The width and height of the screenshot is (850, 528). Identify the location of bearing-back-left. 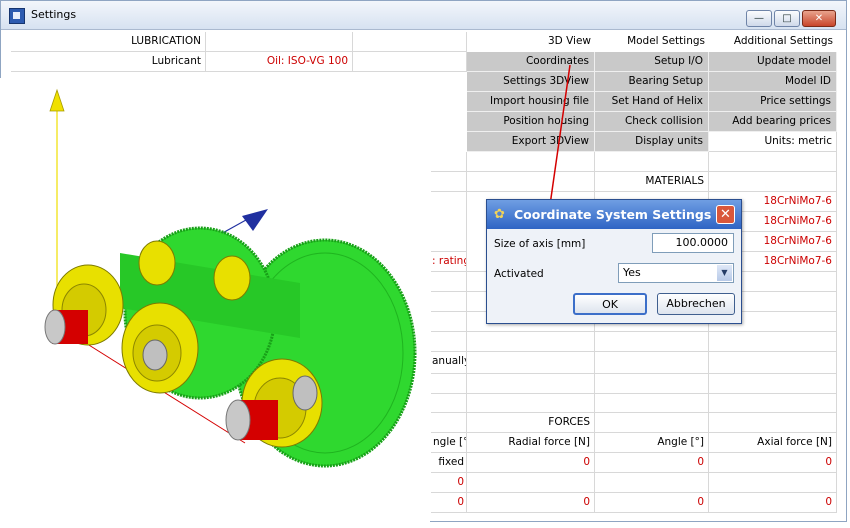
(157, 263).